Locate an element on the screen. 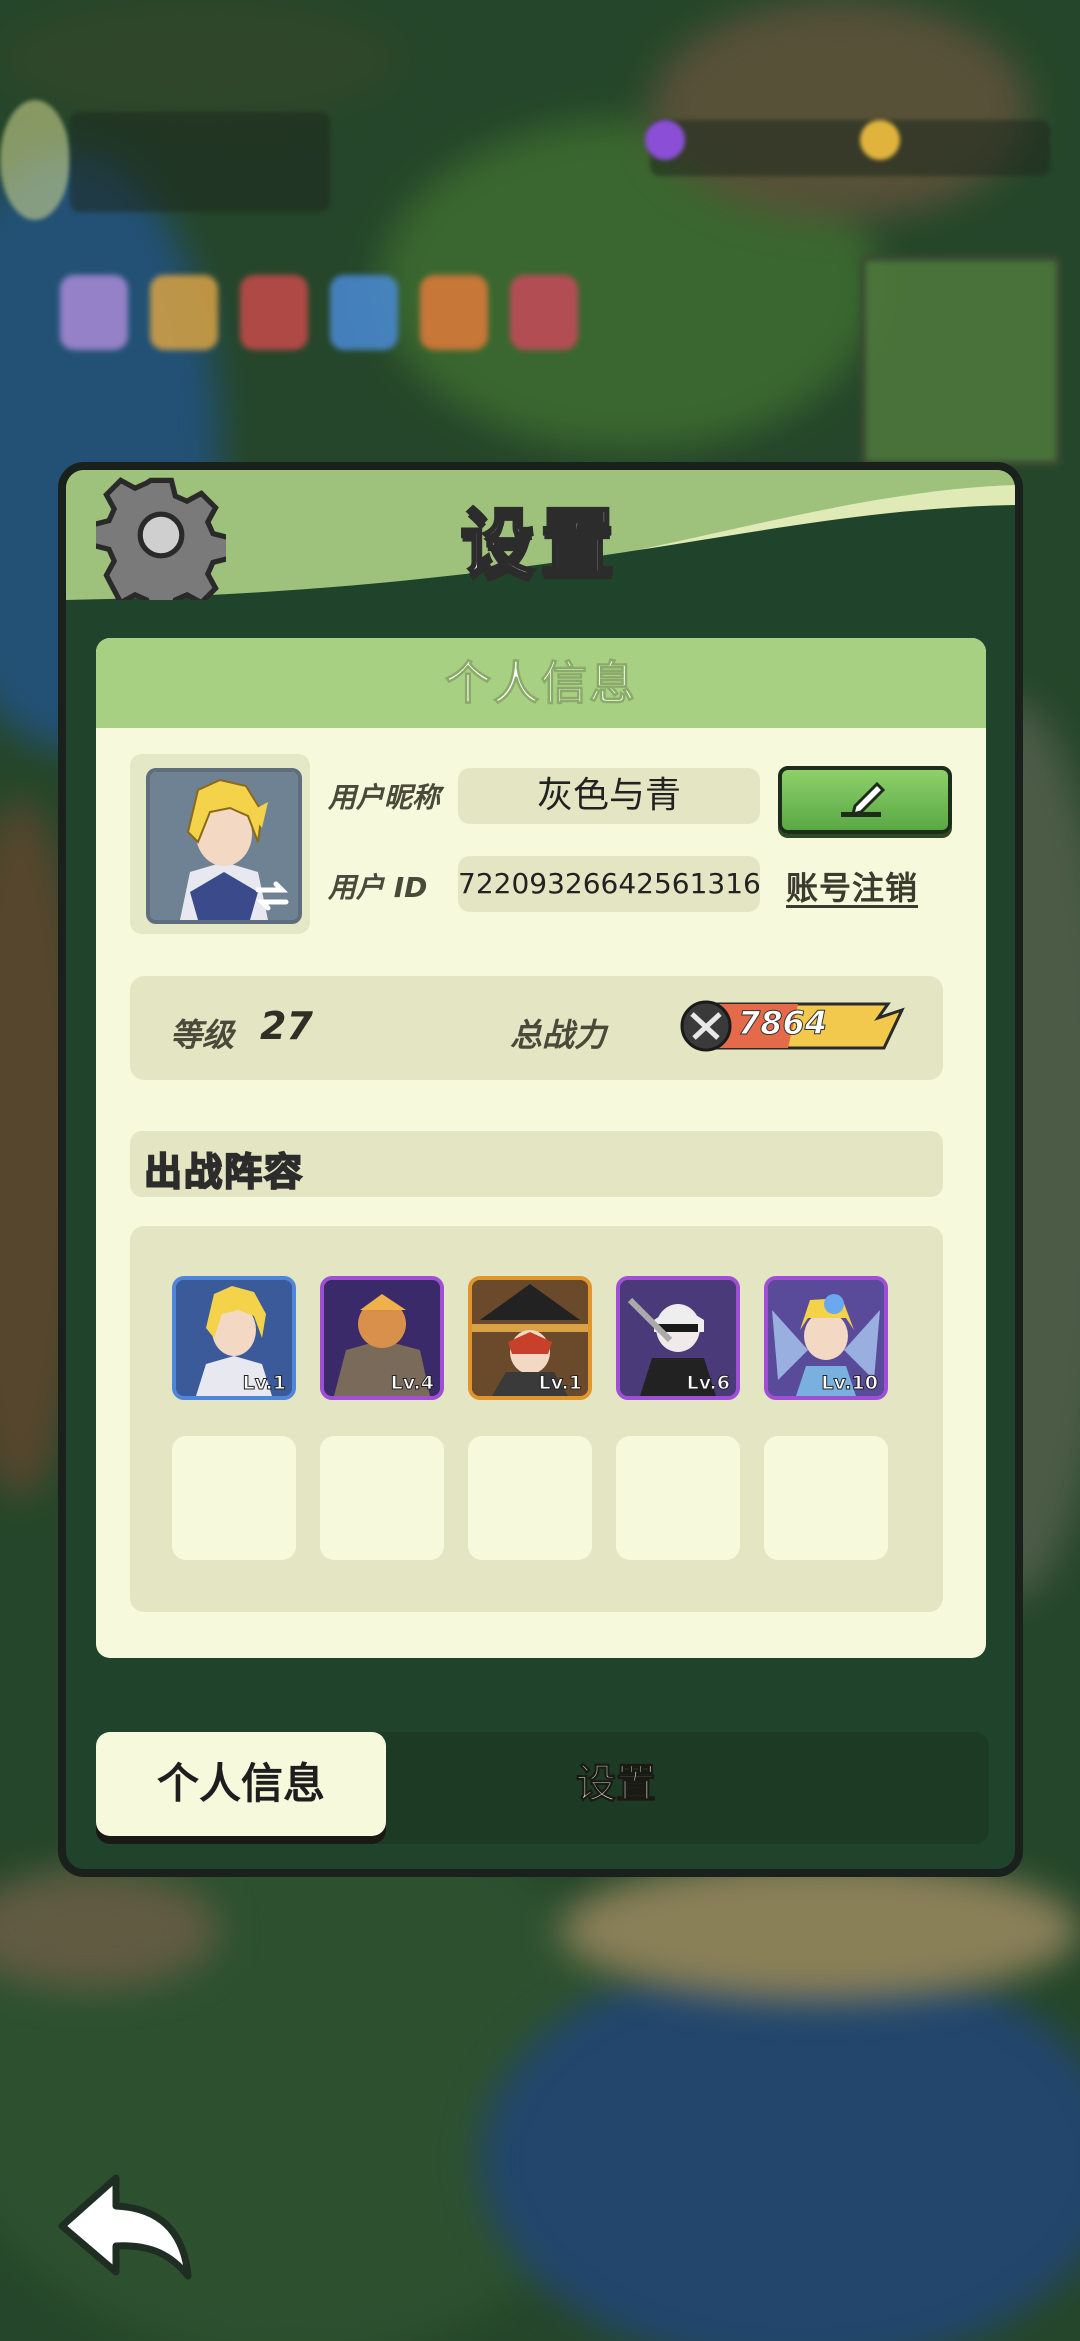 The width and height of the screenshot is (1080, 2341). hero-level: Lv.4 is located at coordinates (412, 1383).